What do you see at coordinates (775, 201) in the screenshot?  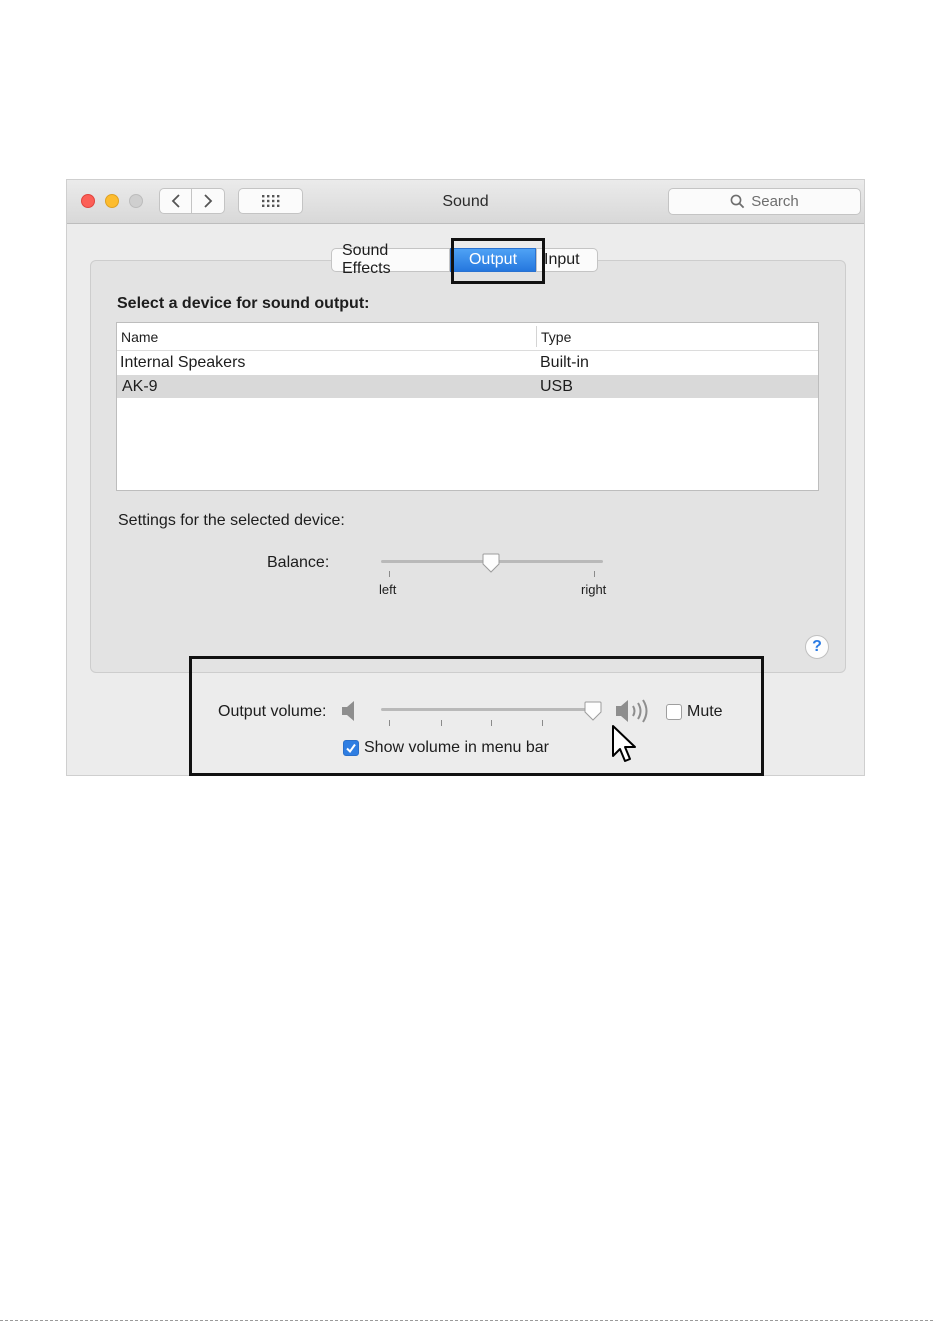 I see `search-placeholder: Search` at bounding box center [775, 201].